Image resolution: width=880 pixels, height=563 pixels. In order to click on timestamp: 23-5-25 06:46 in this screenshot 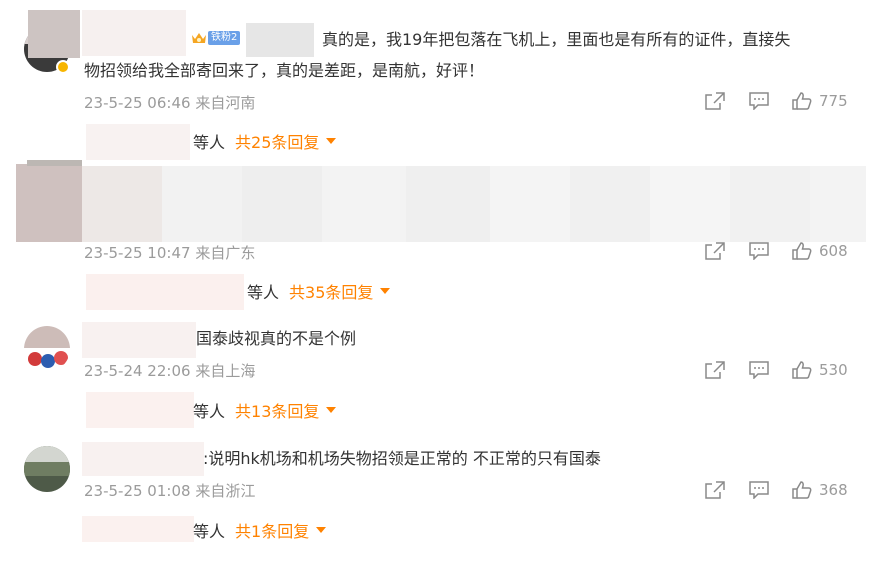, I will do `click(137, 103)`.